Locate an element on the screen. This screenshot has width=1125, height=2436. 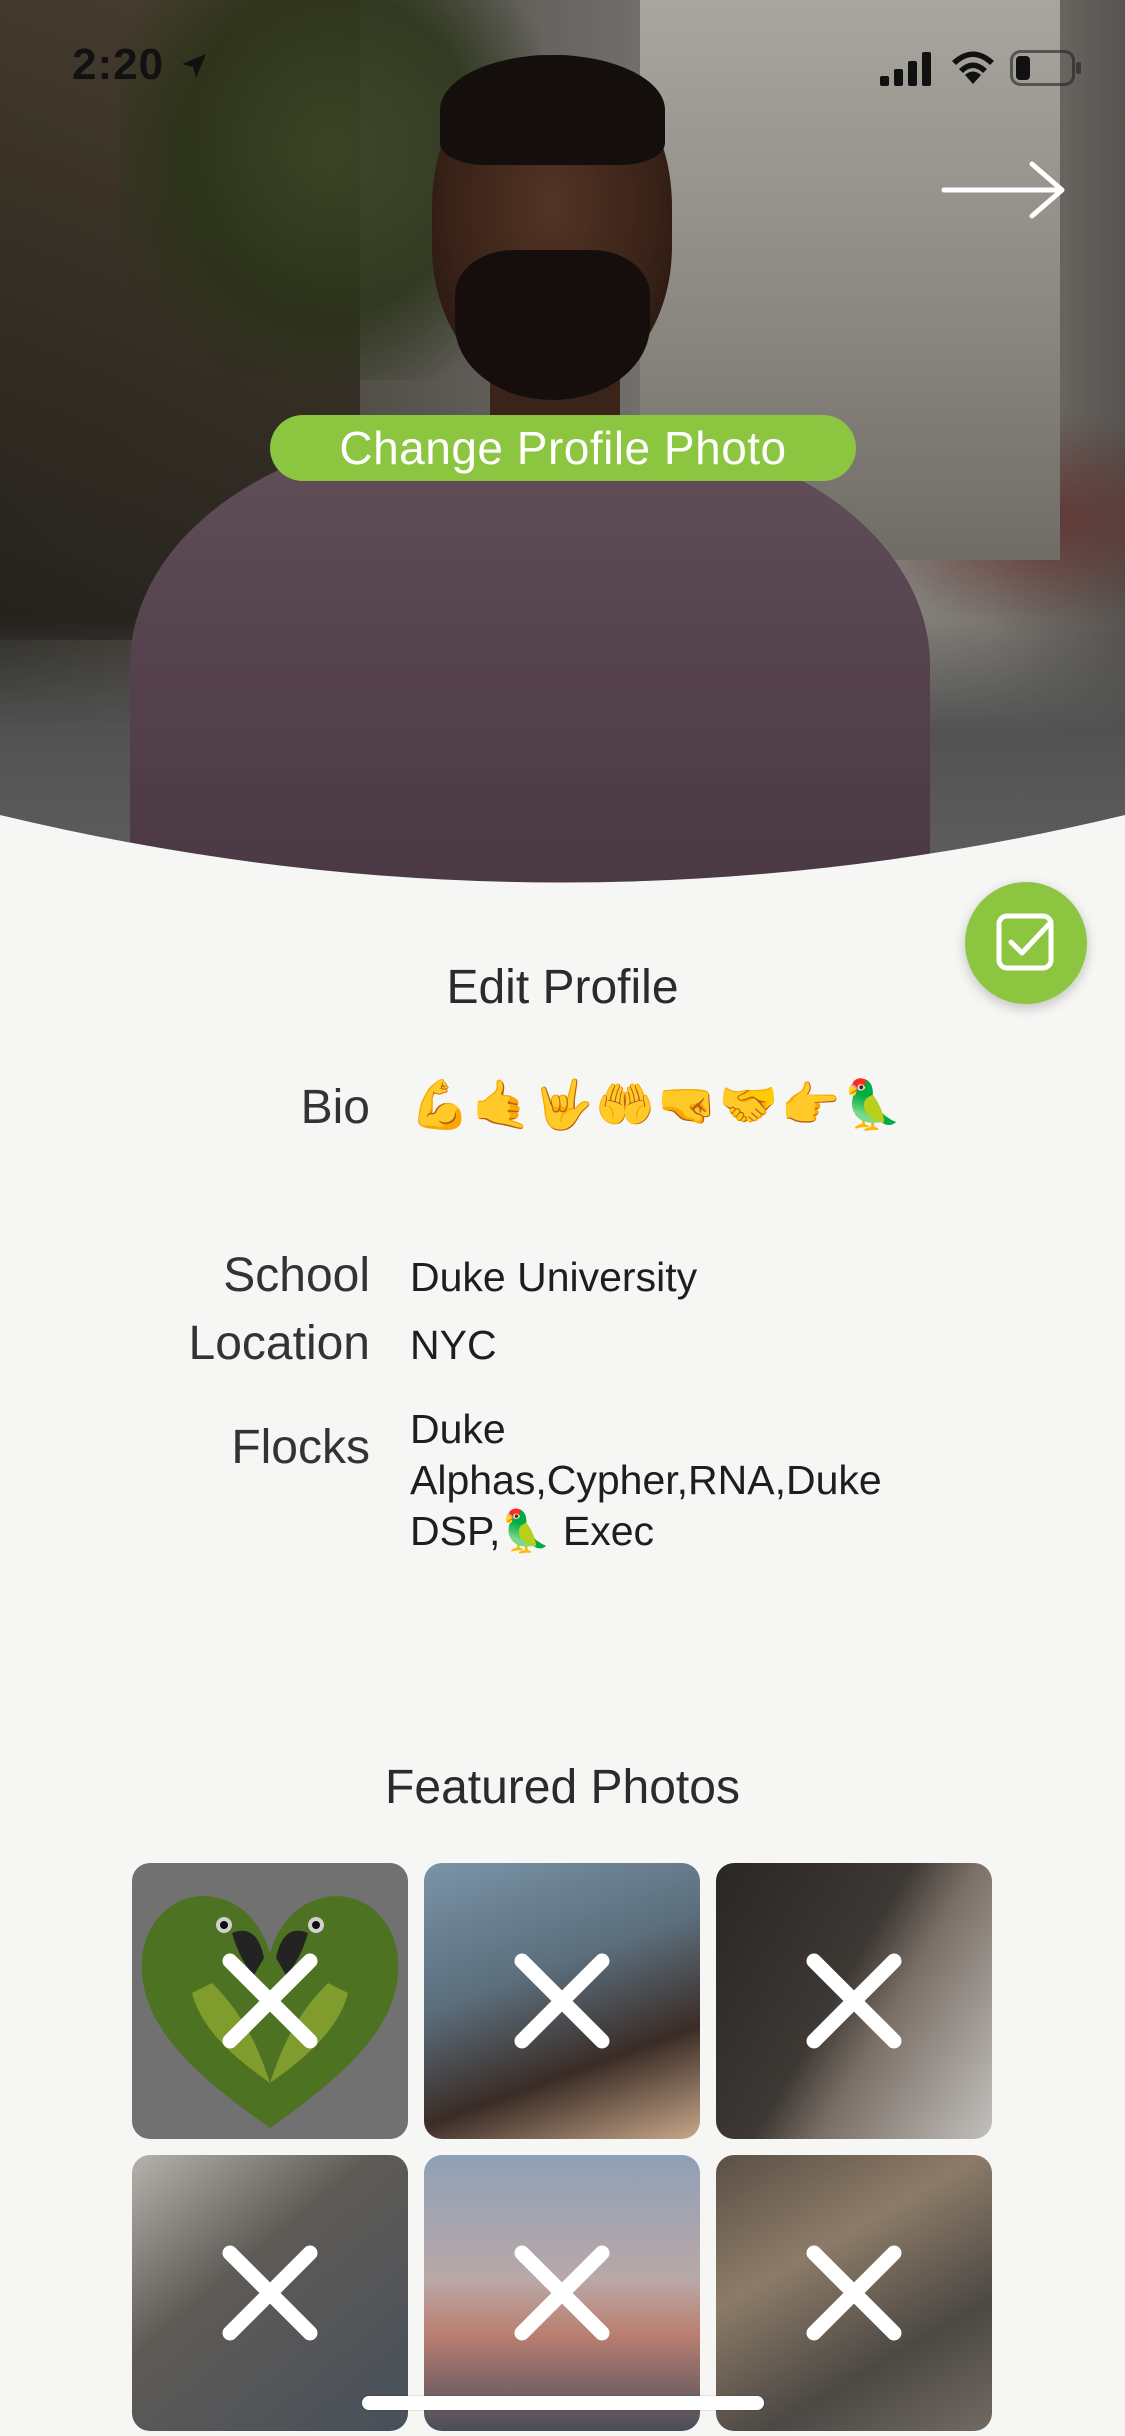
hero-curve is located at coordinates (562, 857).